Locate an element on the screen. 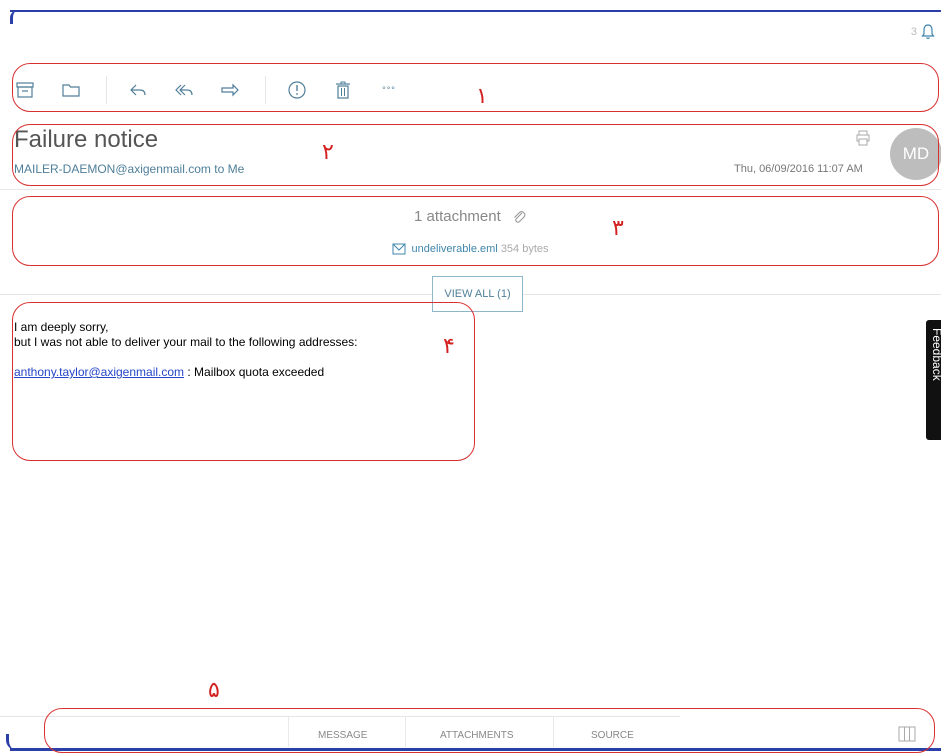 The image size is (941, 755). annotation-number: ٣ is located at coordinates (618, 228).